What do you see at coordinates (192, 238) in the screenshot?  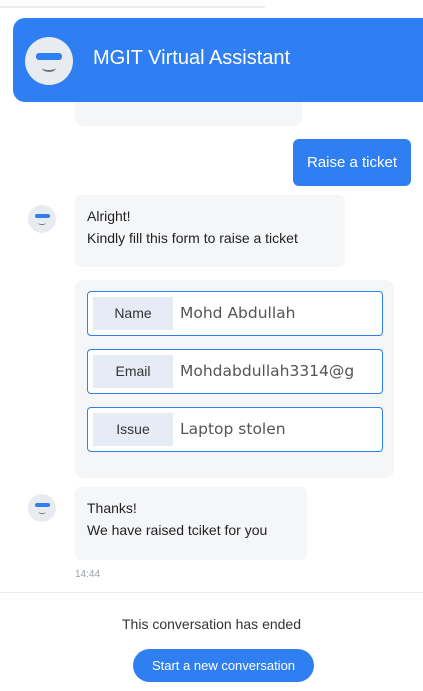 I see `bot-message-line: Kindly fill this form to raise a ticket` at bounding box center [192, 238].